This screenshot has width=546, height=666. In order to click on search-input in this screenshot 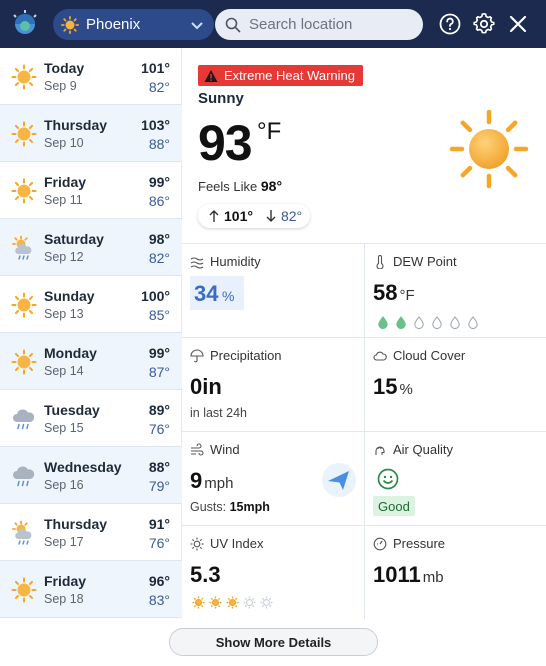, I will do `click(334, 24)`.